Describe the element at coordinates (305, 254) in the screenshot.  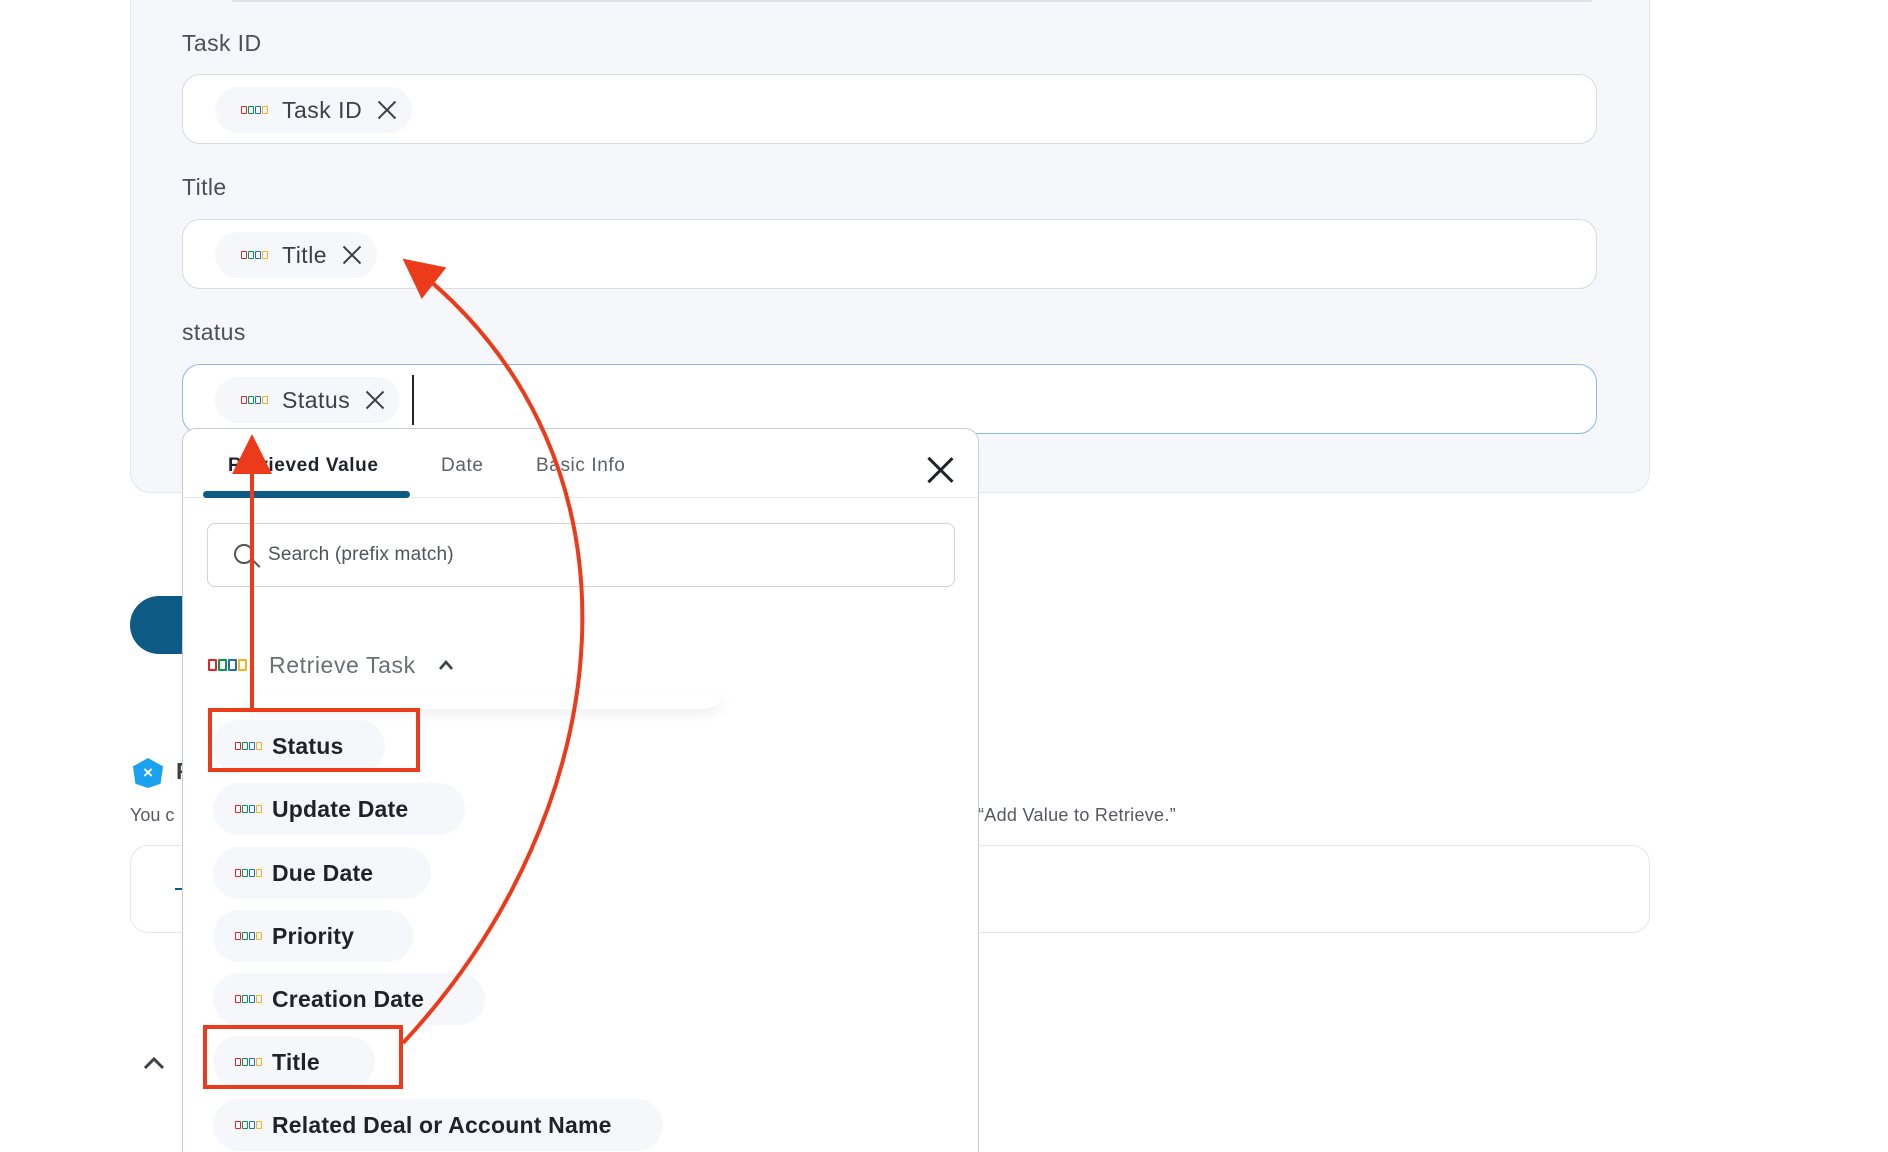
I see `chip-label: Title` at that location.